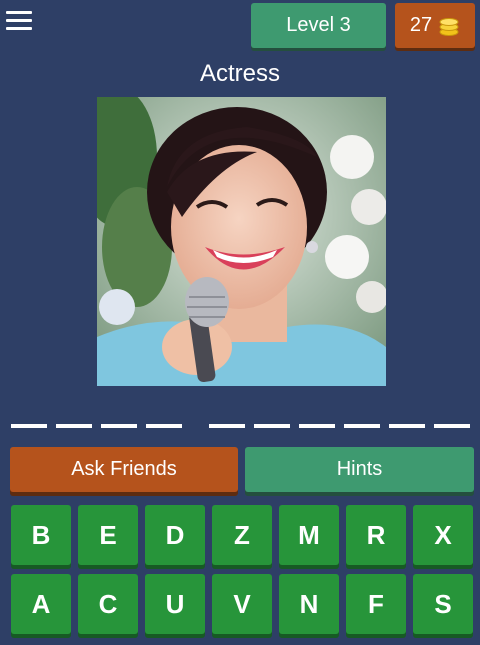 The height and width of the screenshot is (645, 480). What do you see at coordinates (41, 604) in the screenshot?
I see `letter-key: A` at bounding box center [41, 604].